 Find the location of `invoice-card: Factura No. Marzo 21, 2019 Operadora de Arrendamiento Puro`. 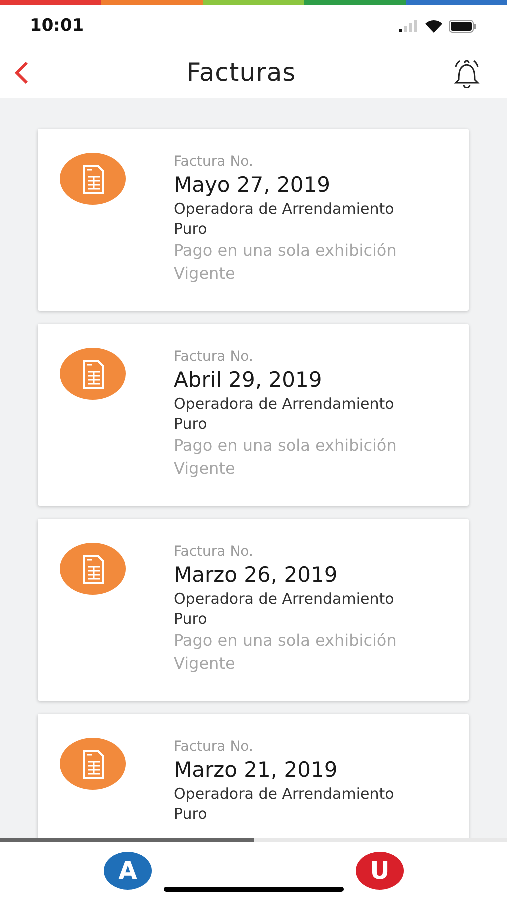

invoice-card: Factura No. Marzo 21, 2019 Operadora de Arrendamiento Puro is located at coordinates (253, 776).